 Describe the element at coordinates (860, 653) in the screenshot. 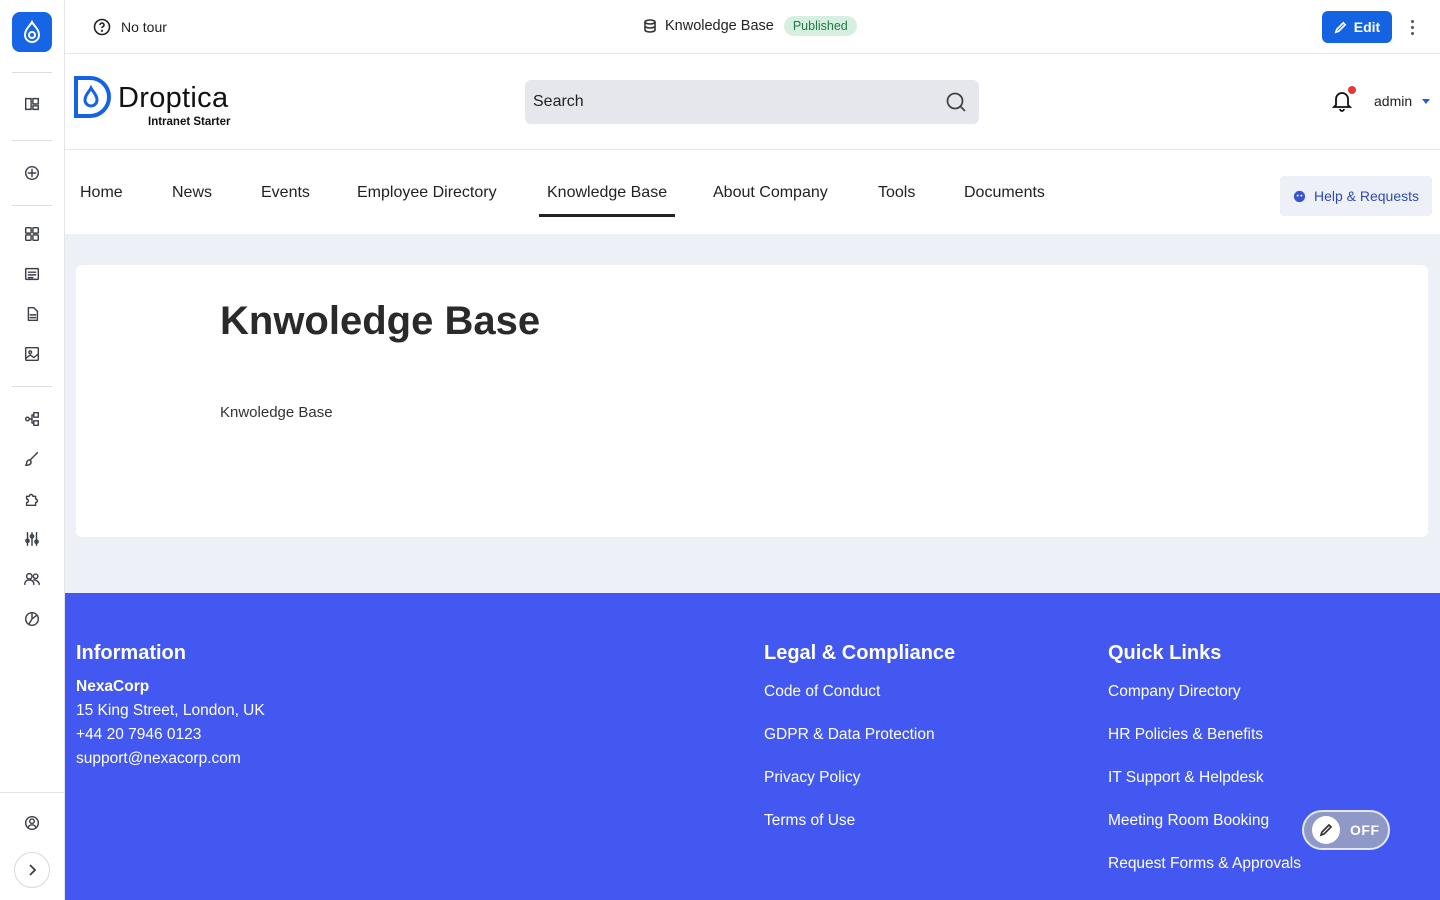

I see `footer-legal-heading: Legal & Compliance` at that location.